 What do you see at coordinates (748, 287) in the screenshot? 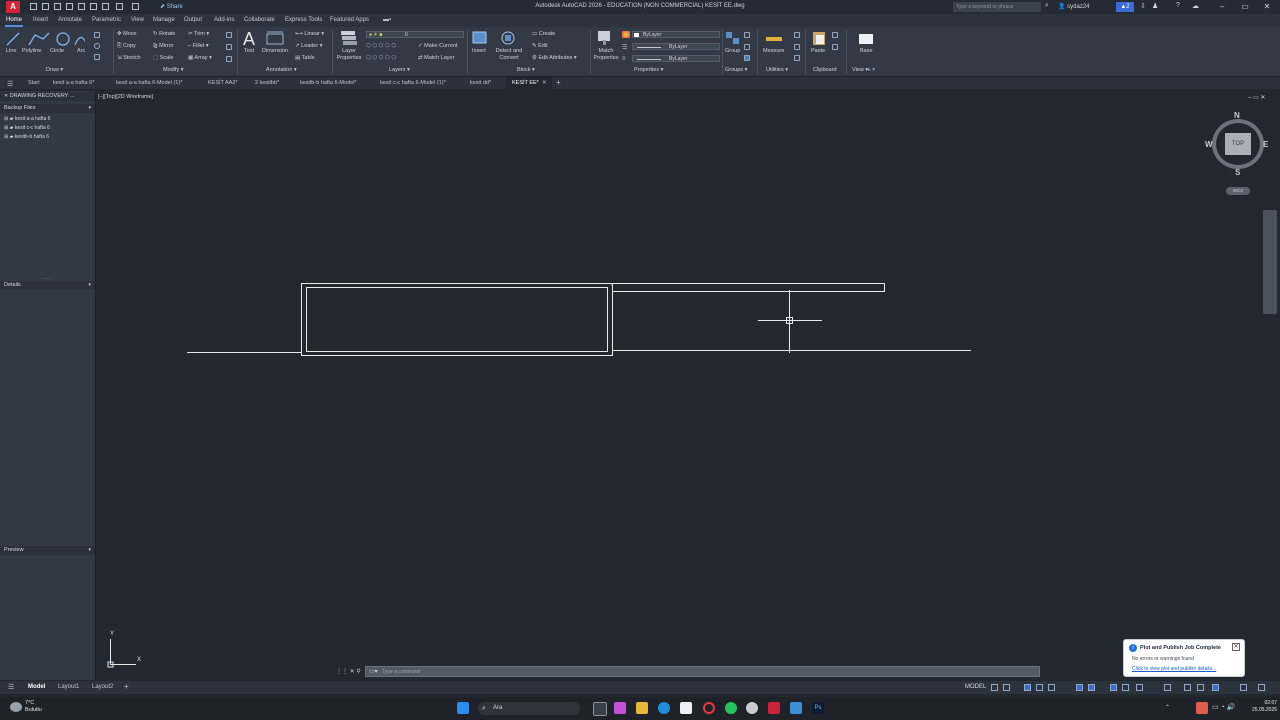
I see `top-slab` at bounding box center [748, 287].